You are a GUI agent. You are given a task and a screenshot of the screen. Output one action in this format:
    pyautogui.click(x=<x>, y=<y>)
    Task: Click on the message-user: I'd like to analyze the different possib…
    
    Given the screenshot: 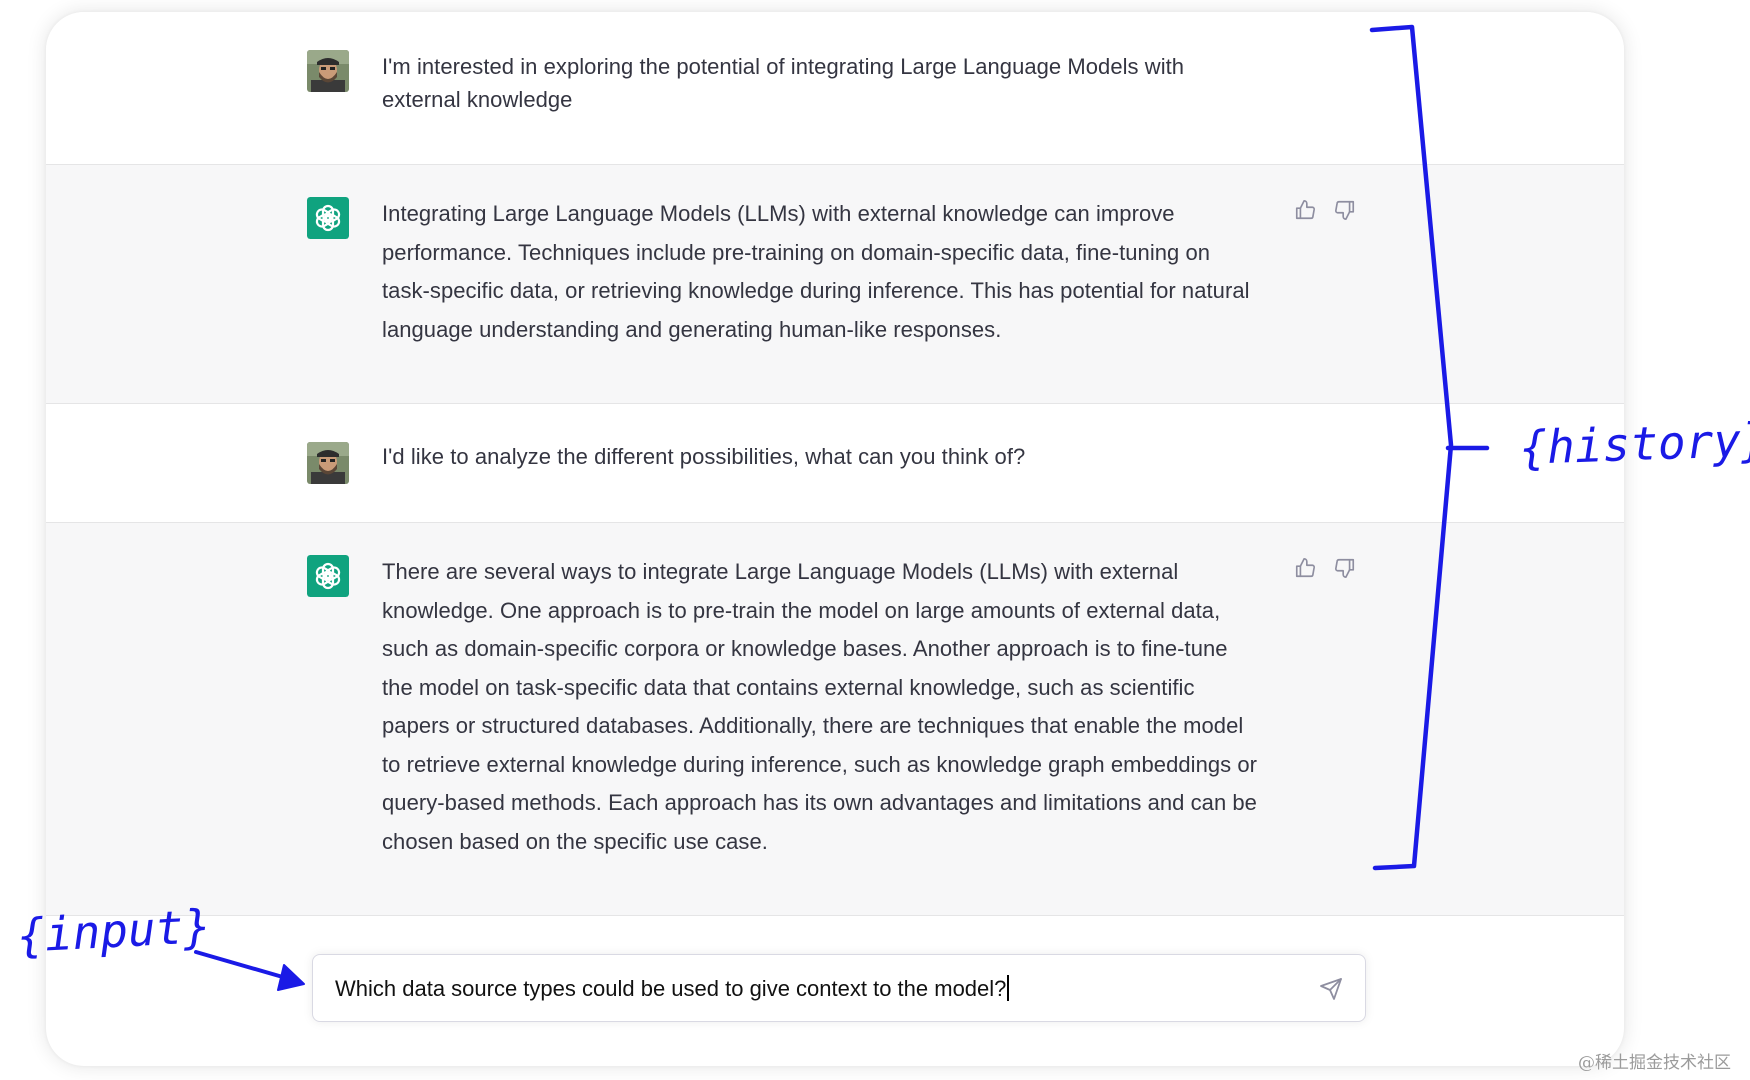 What is the action you would take?
    pyautogui.click(x=835, y=463)
    